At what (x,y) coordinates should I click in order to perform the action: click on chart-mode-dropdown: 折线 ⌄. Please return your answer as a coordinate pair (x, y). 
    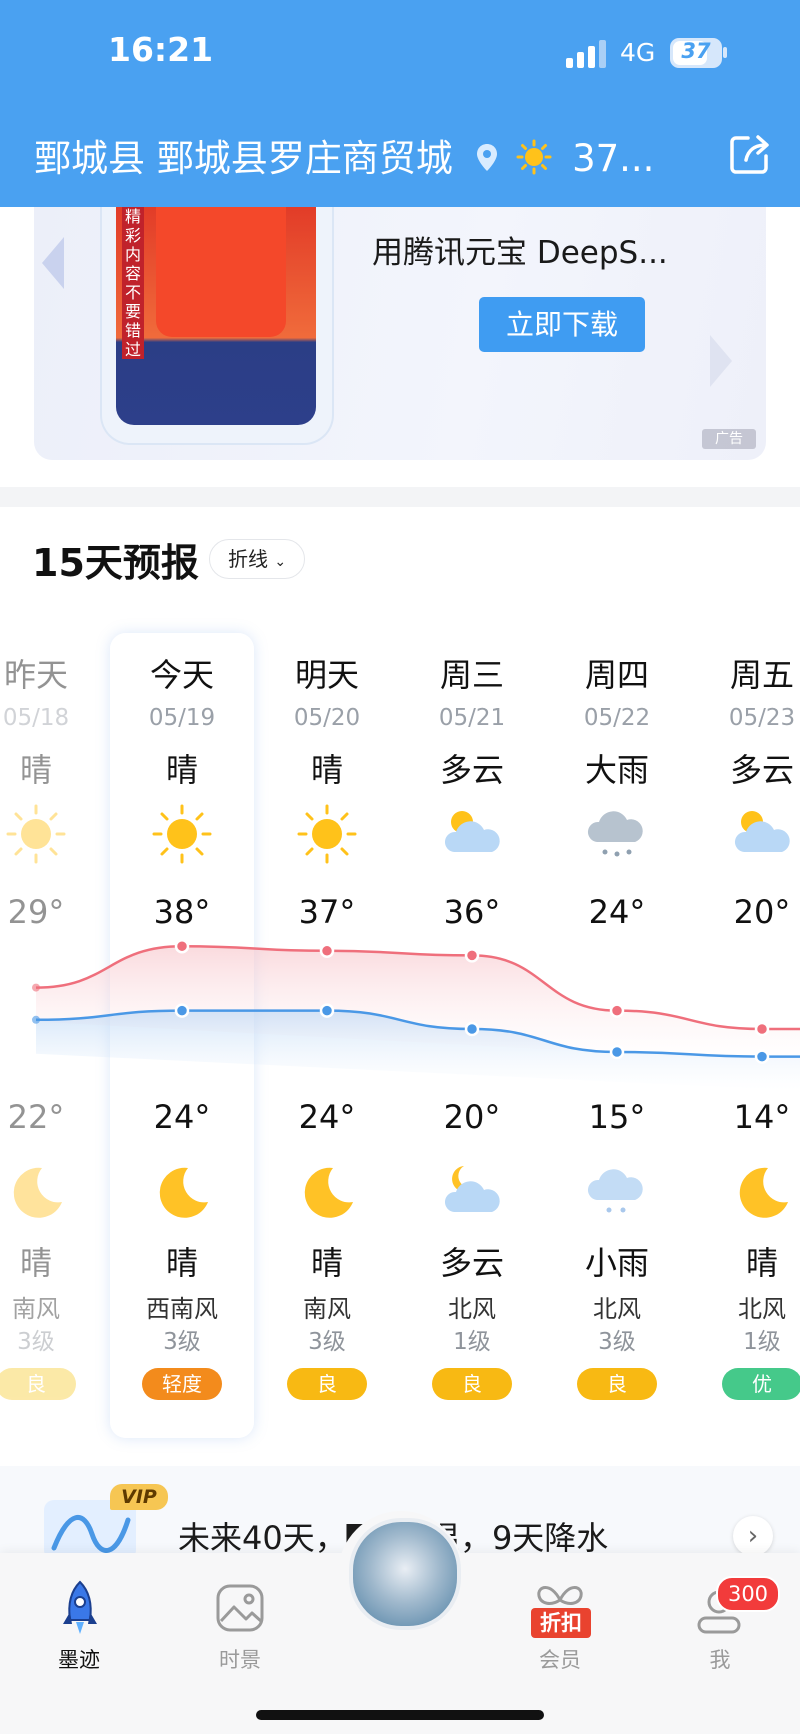
    Looking at the image, I should click on (257, 559).